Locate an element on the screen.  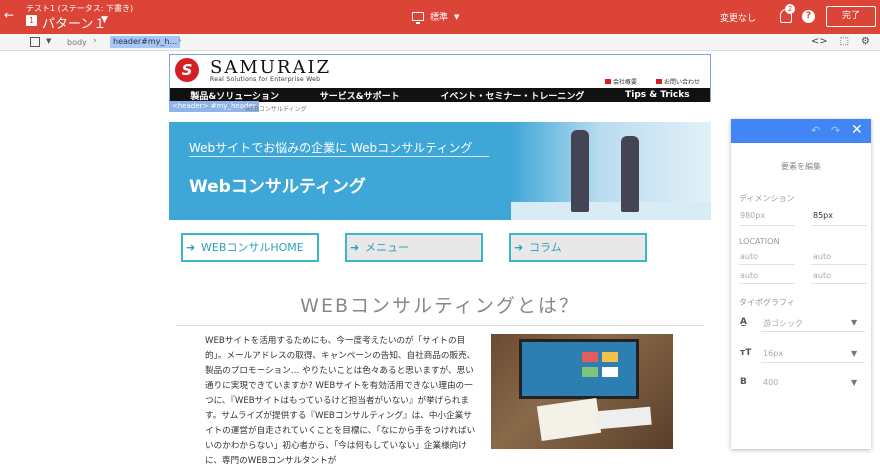
monitor-icon is located at coordinates (418, 18).